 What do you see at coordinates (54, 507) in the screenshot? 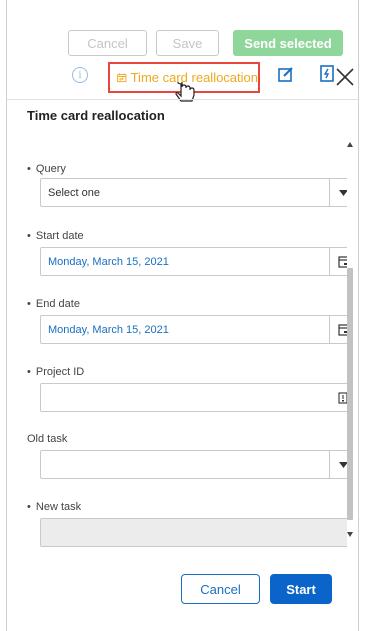
I see `new-task-label: • New task` at bounding box center [54, 507].